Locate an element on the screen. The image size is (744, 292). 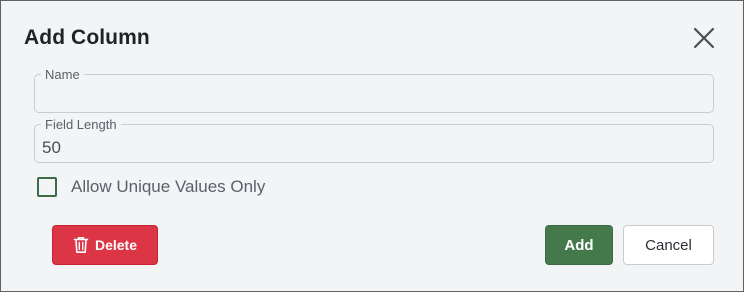
allow-unique-values-row: Allow Unique Values Only is located at coordinates (151, 187).